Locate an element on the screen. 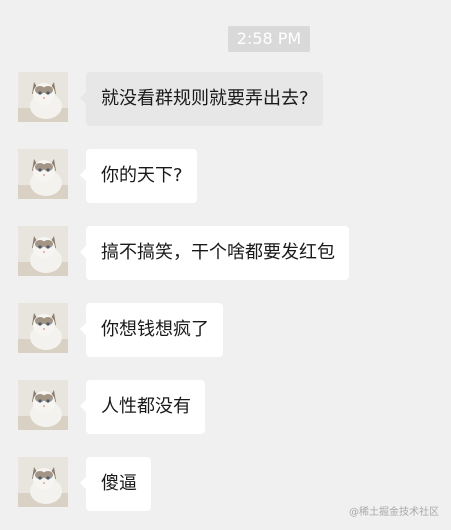  message-bubble: 你的天下? is located at coordinates (138, 176).